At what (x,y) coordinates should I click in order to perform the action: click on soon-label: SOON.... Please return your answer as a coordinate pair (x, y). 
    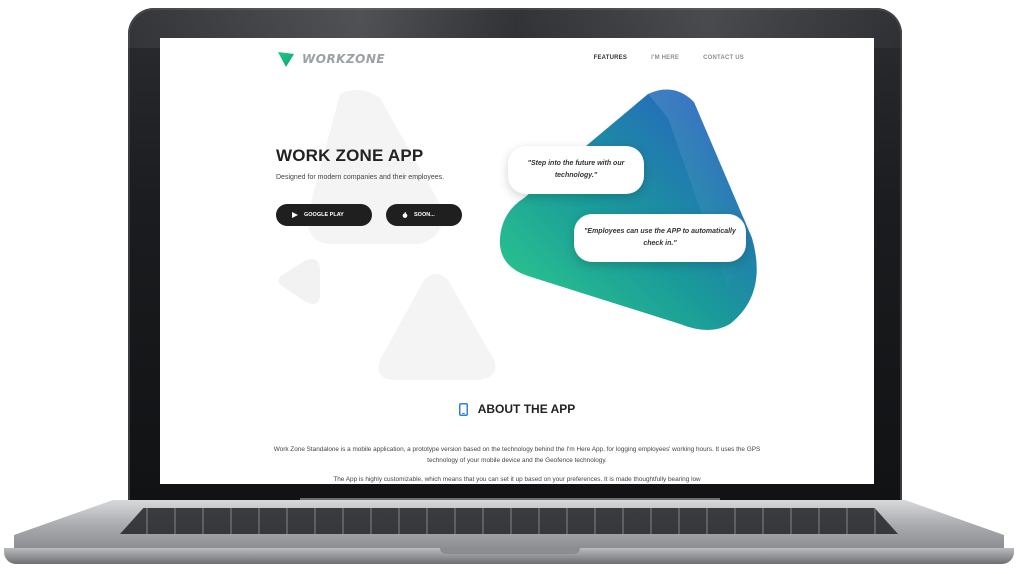
    Looking at the image, I should click on (424, 215).